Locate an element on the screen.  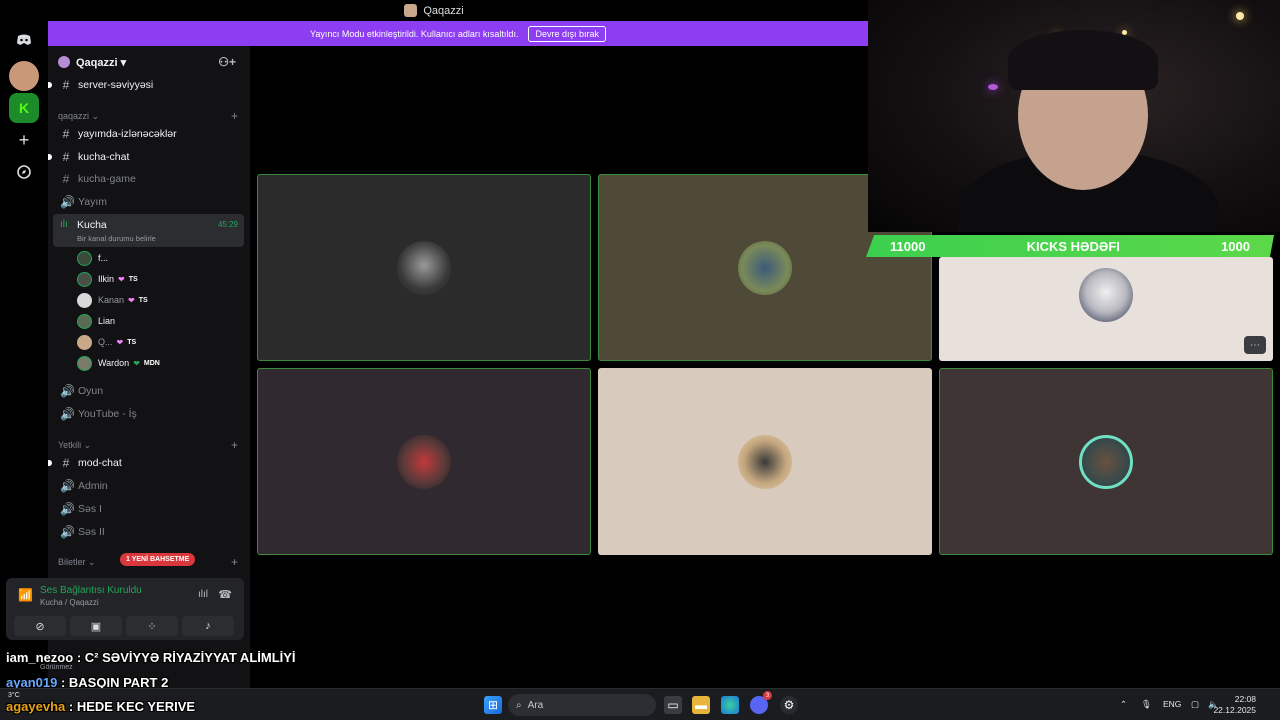
screen-share-button: ▣ is located at coordinates (96, 626).